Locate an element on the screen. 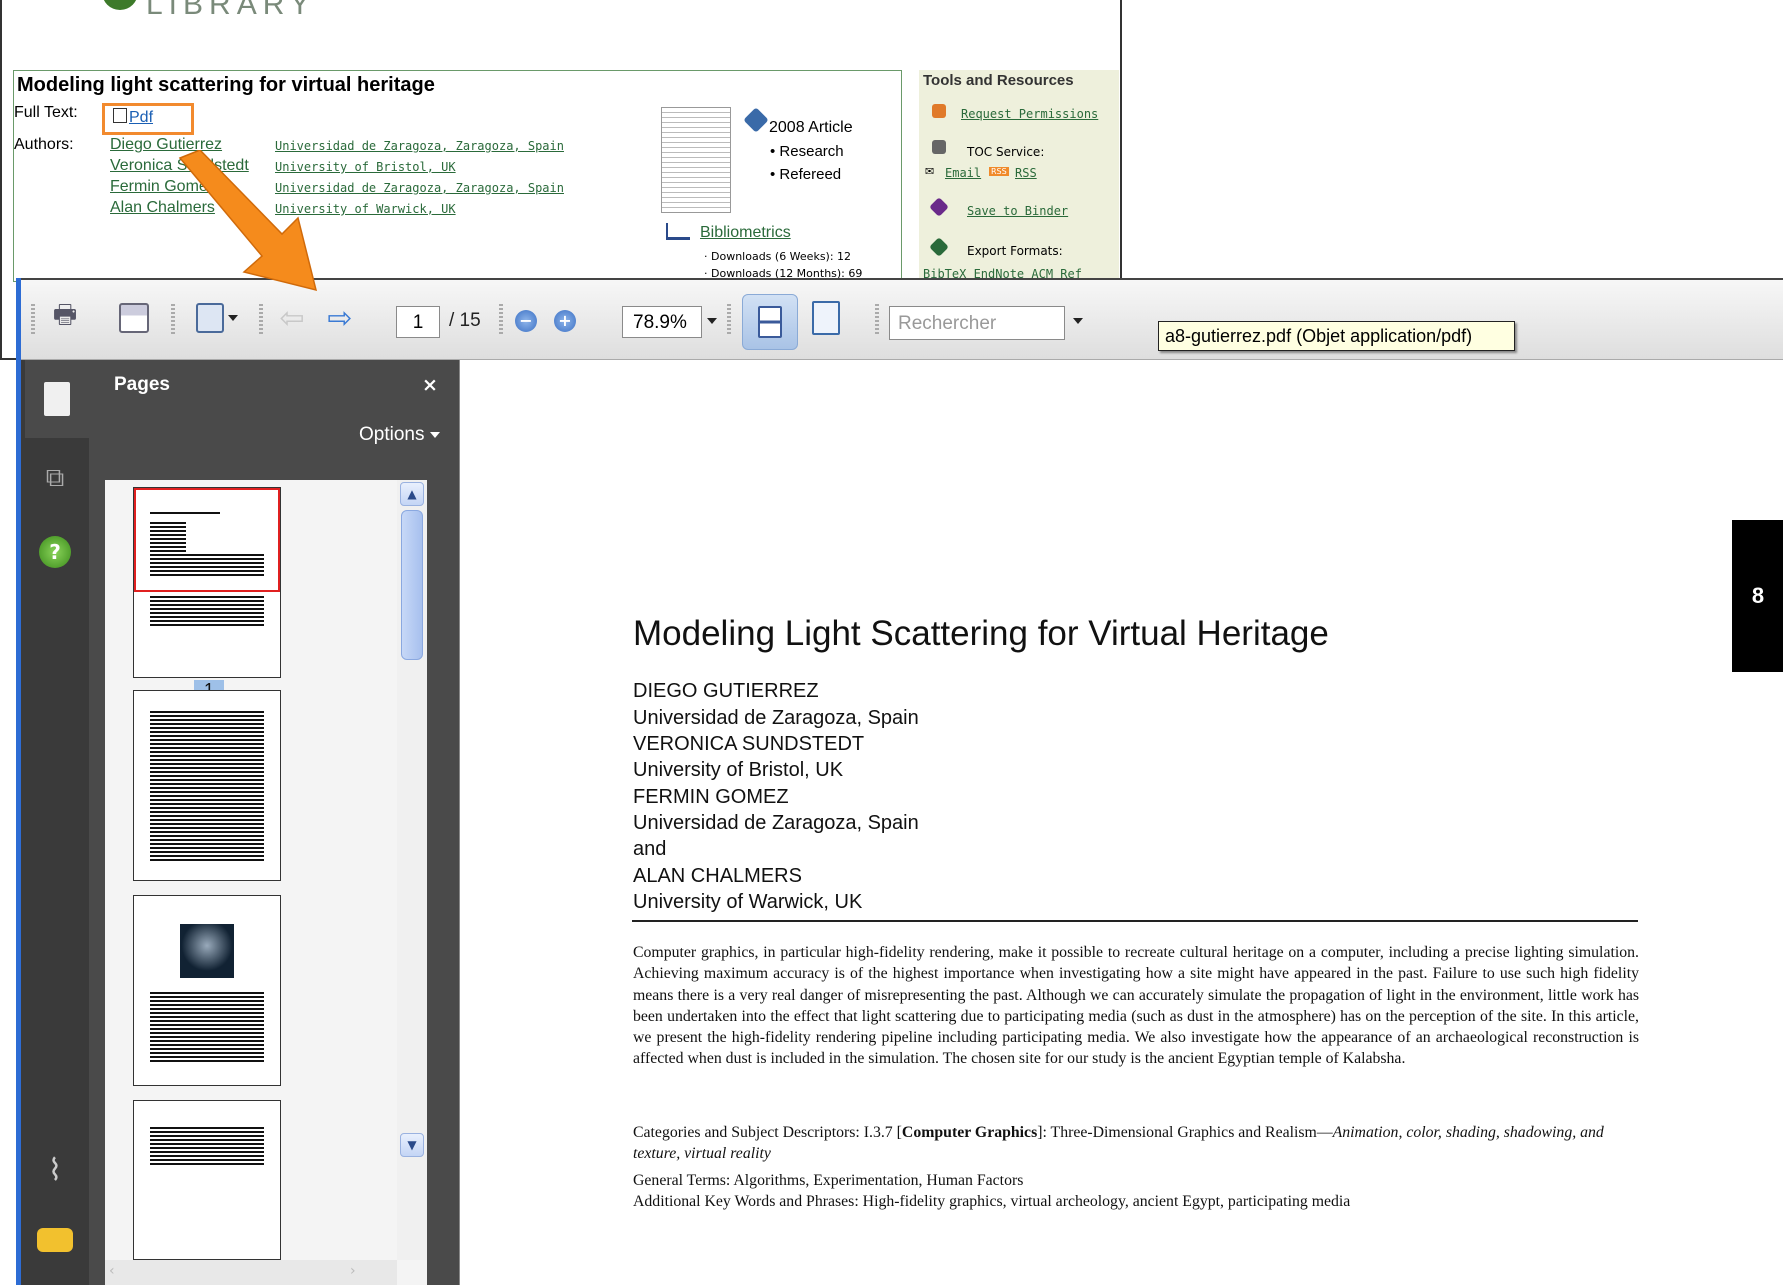 This screenshot has width=1783, height=1285. zoom-out-button: − is located at coordinates (526, 321).